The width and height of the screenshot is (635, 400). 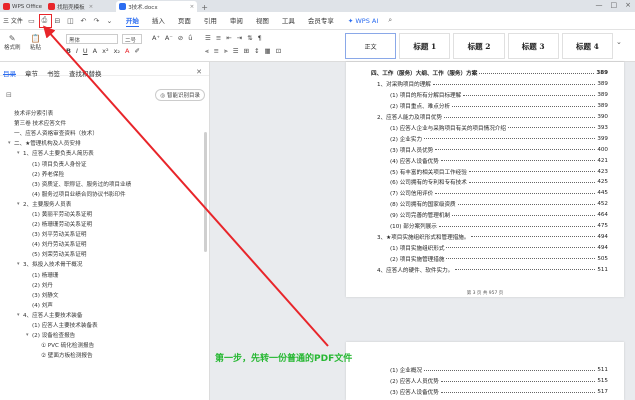 I want to click on toc-item: (2) 养老保险, so click(x=102, y=174).